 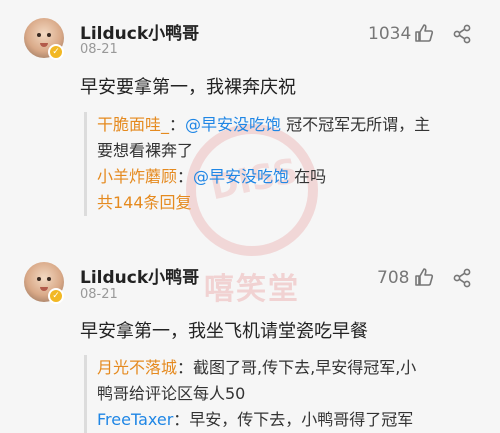 What do you see at coordinates (145, 150) in the screenshot?
I see `reply-text-continued: 要想看裸奔了` at bounding box center [145, 150].